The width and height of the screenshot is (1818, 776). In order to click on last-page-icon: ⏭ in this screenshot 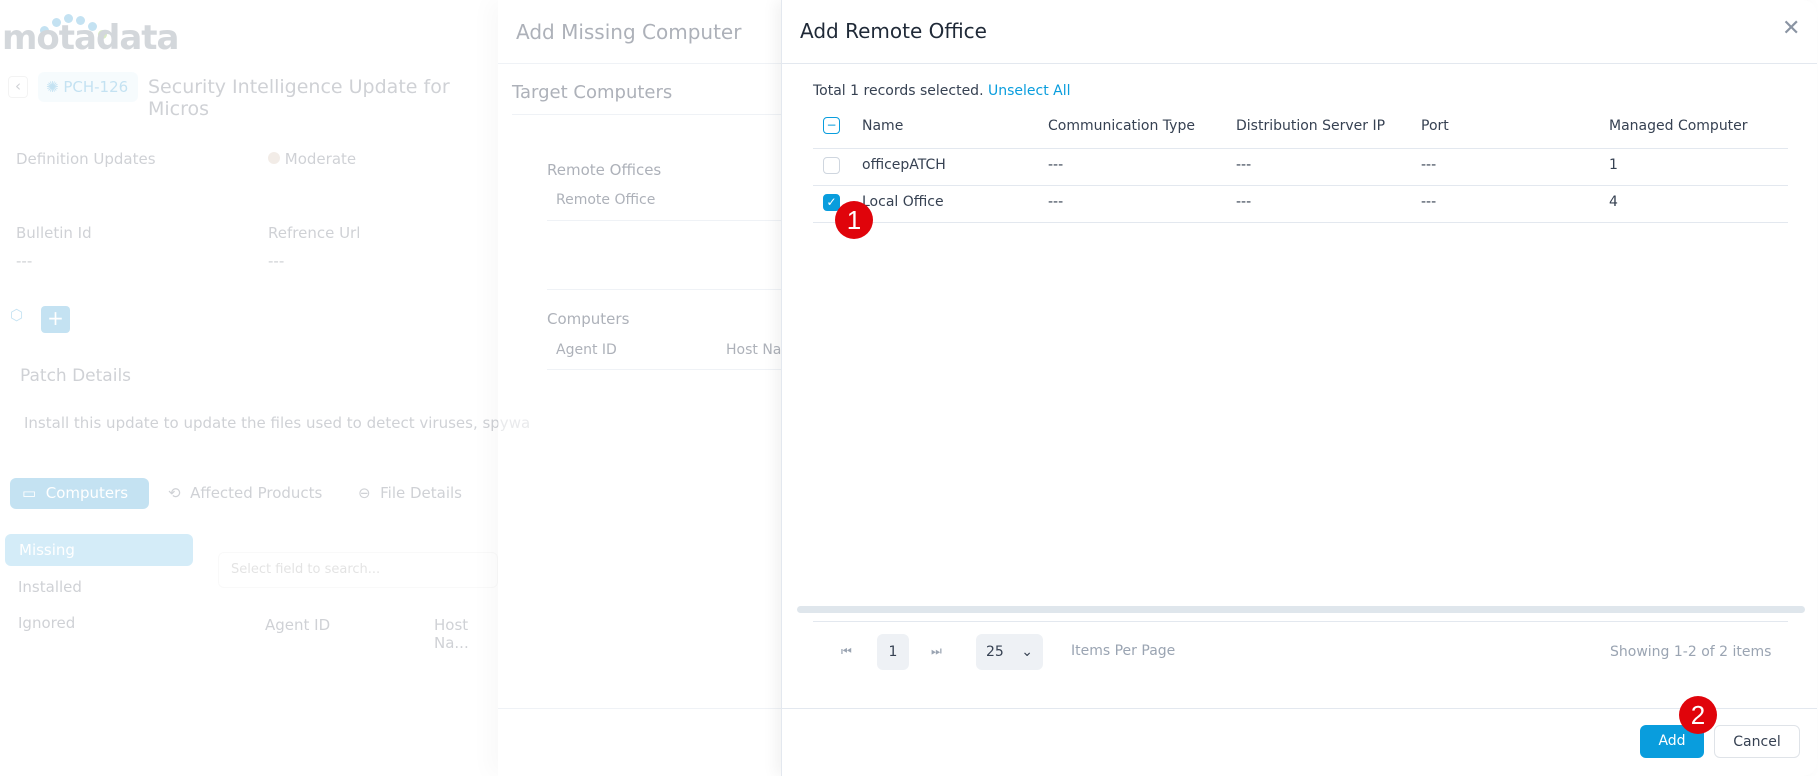, I will do `click(936, 651)`.